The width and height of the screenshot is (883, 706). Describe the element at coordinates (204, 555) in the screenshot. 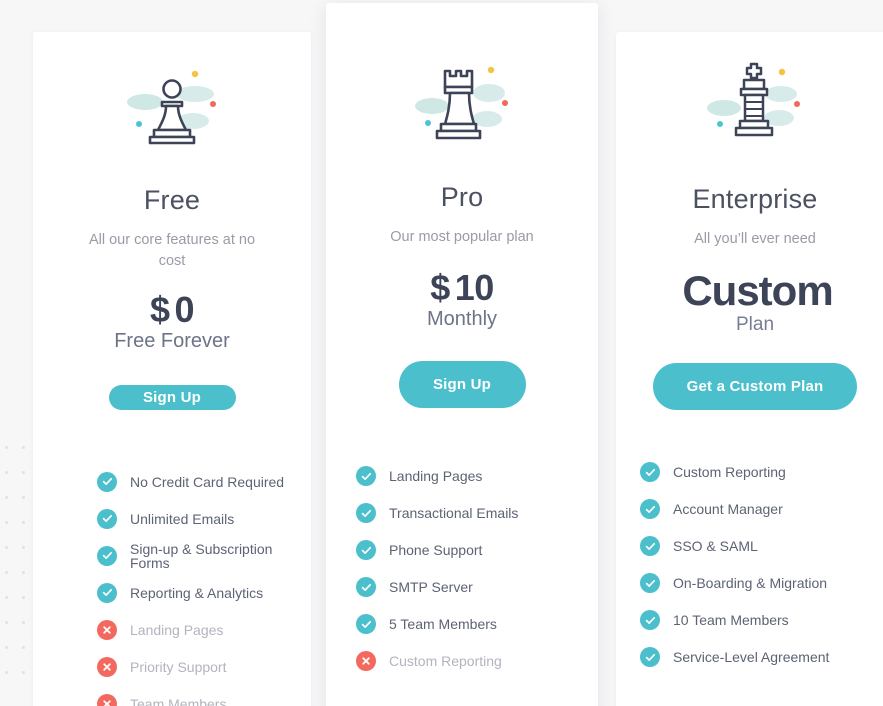

I see `feature-item: Sign-up & Subscription Forms` at that location.